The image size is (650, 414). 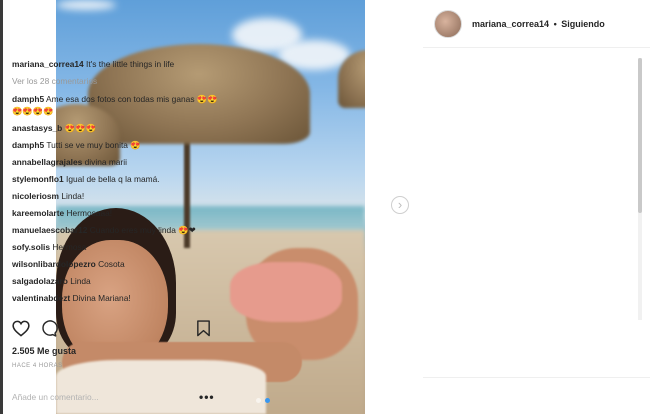 I want to click on carousel-dots, so click(x=263, y=400).